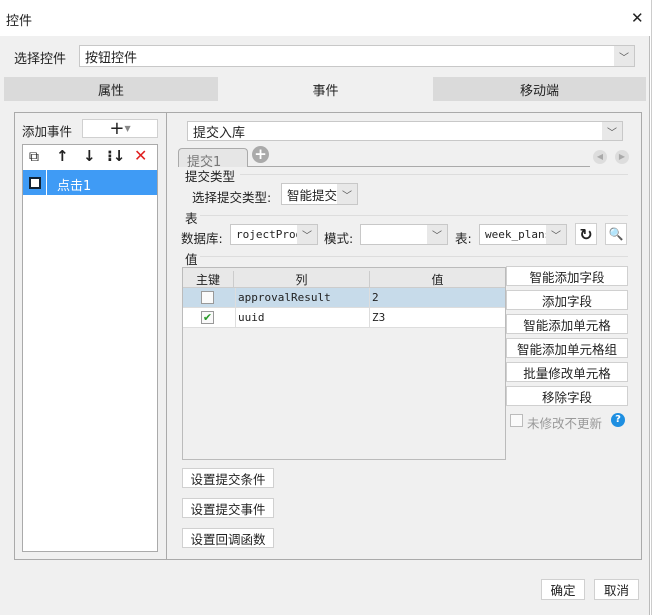 Image resolution: width=660 pixels, height=615 pixels. Describe the element at coordinates (47, 131) in the screenshot. I see `add-event-label: 添加事件` at that location.